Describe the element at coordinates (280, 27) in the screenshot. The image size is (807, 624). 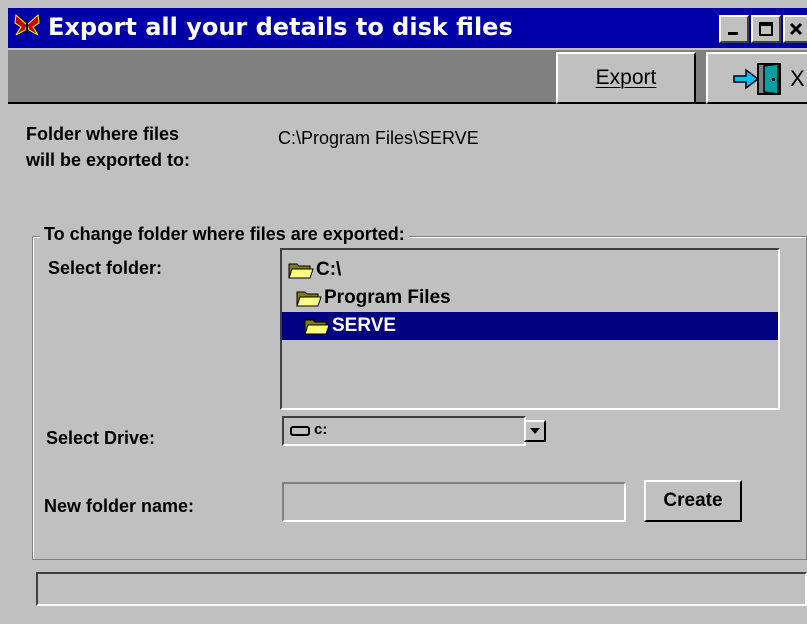
I see `window-title: Export all your details to disk files` at that location.